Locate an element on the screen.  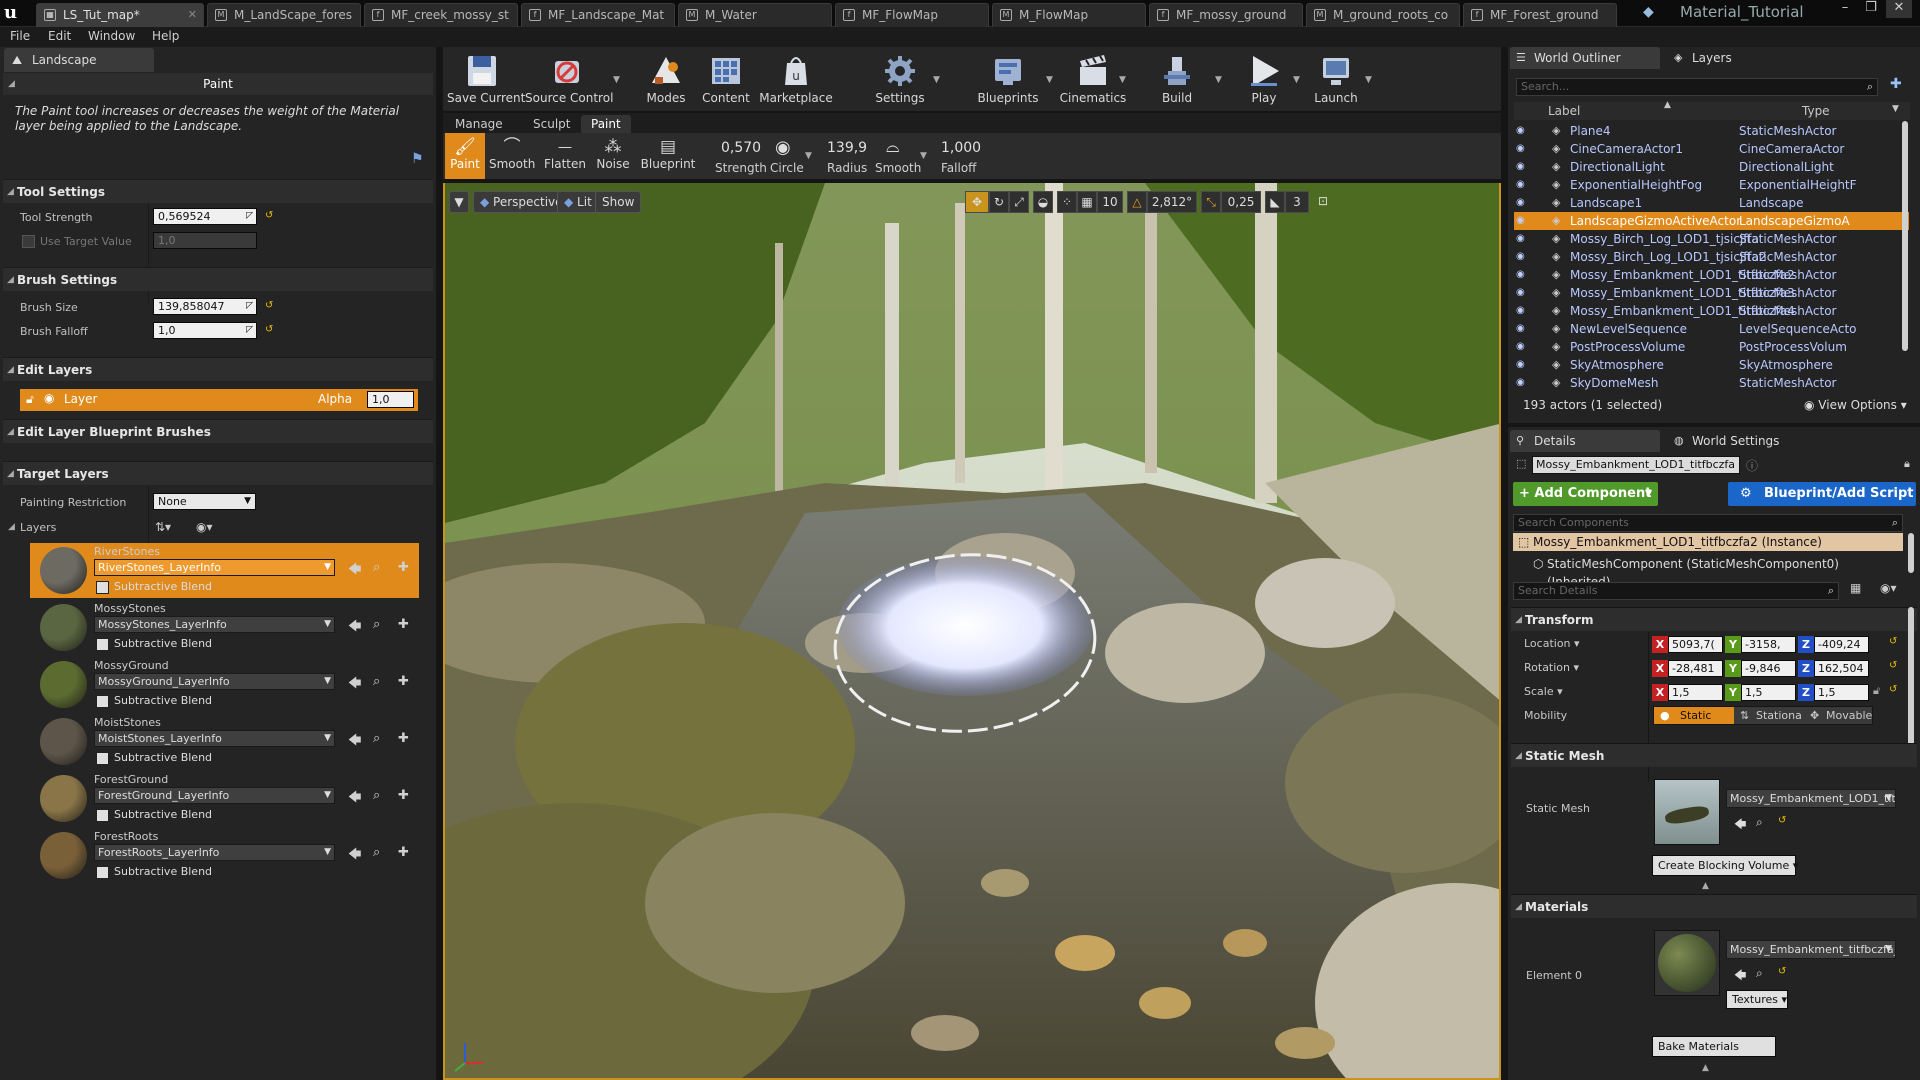
settings-button: Settings is located at coordinates (900, 79).